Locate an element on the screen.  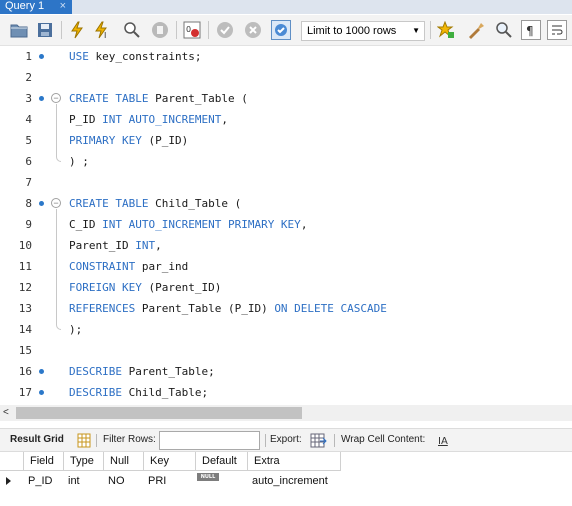
limit-rows-select: Limit to 1000 rows ▼ is located at coordinates (363, 31).